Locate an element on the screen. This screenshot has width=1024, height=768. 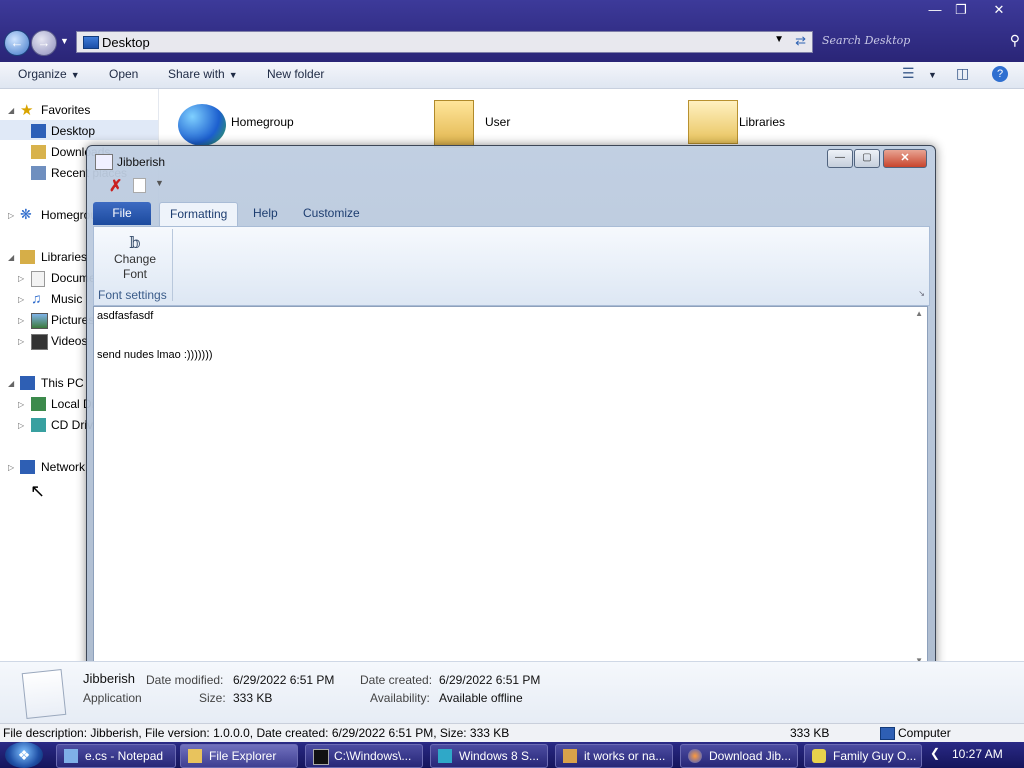
libraries-icon is located at coordinates (713, 122).